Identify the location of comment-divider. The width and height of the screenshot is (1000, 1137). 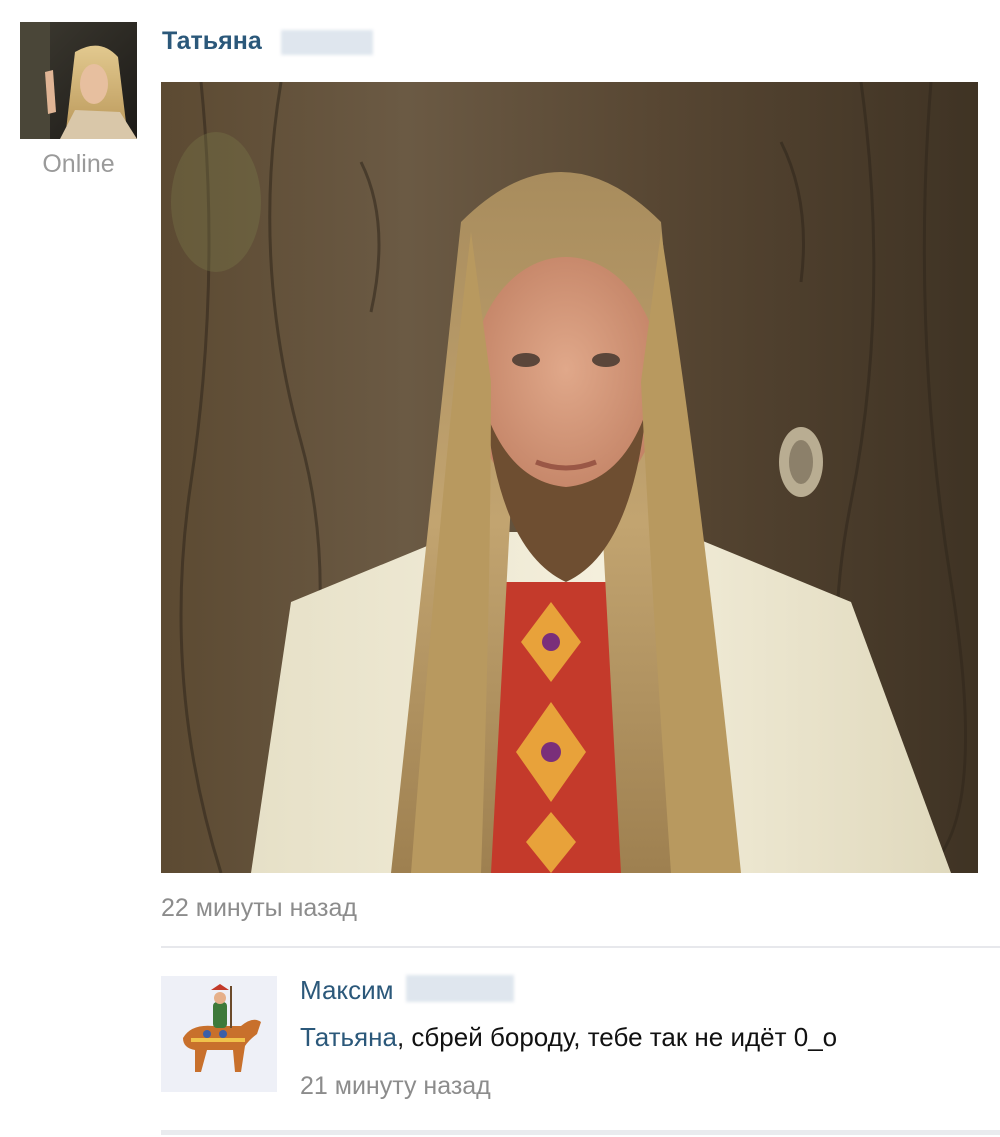
(580, 1132).